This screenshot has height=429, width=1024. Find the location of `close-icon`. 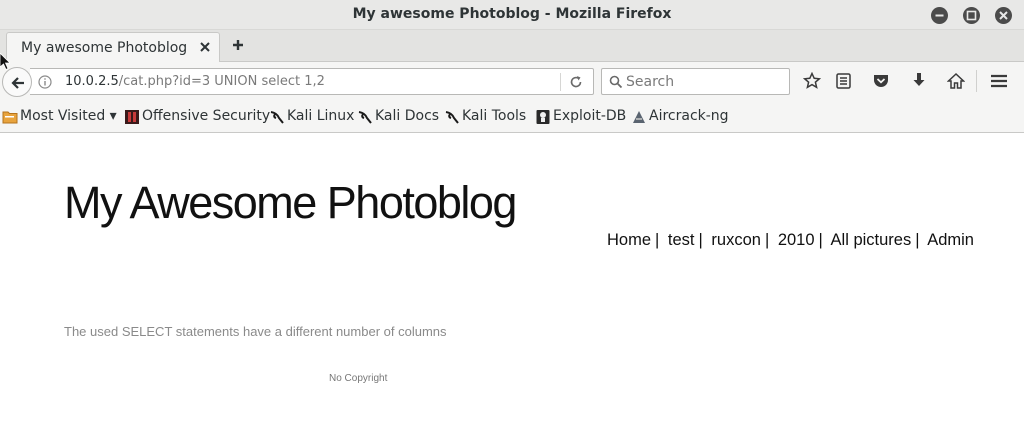

close-icon is located at coordinates (1003, 15).